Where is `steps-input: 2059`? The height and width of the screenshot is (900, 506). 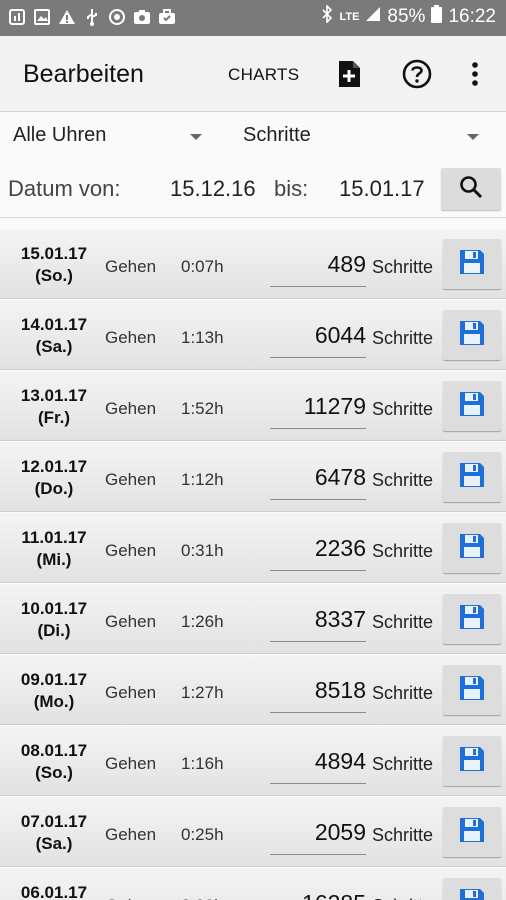 steps-input: 2059 is located at coordinates (318, 837).